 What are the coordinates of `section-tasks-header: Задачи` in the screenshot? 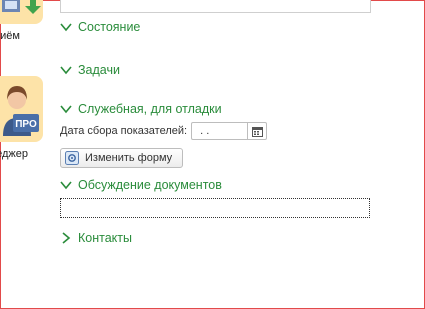 It's located at (90, 70).